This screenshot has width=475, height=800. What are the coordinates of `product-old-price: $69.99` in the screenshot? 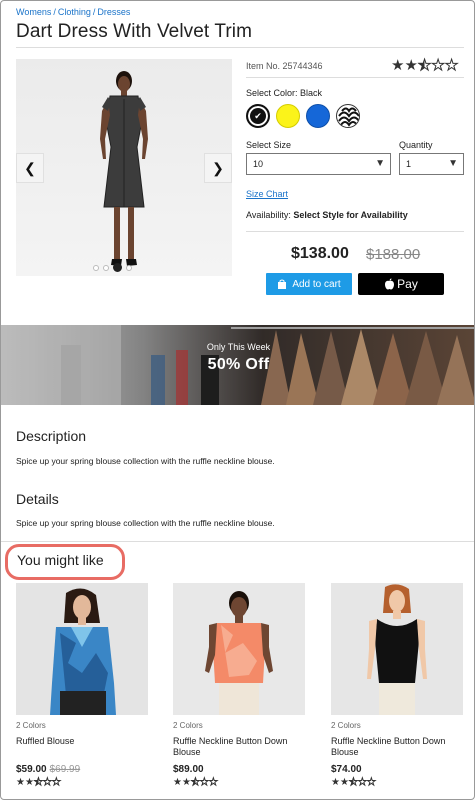 It's located at (65, 769).